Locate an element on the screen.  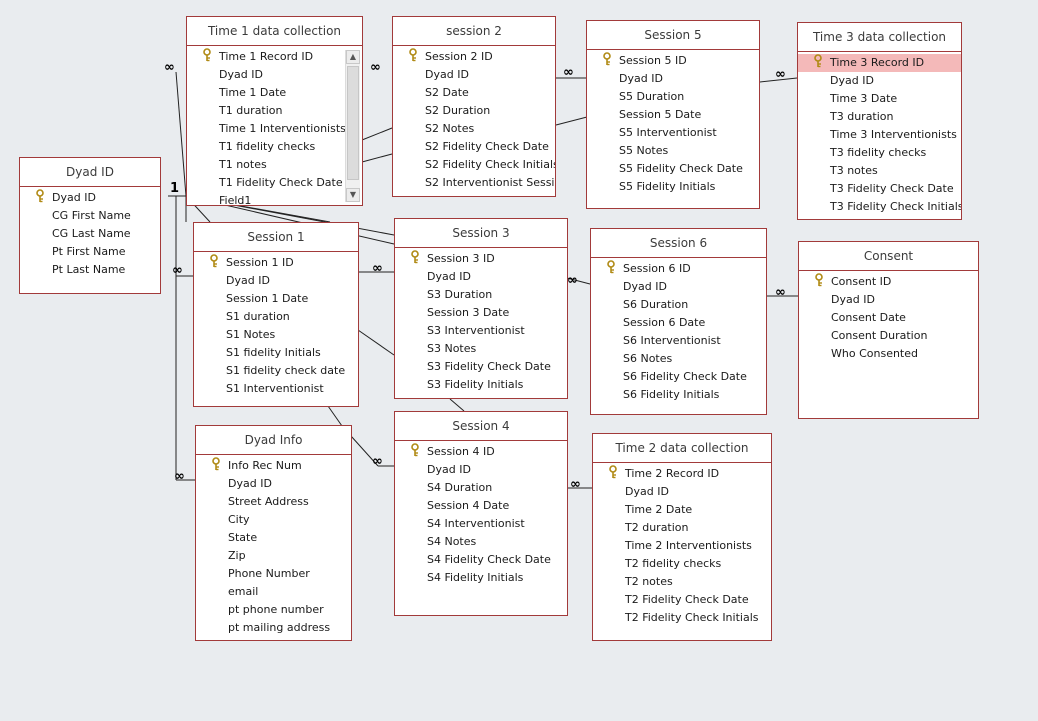
field-s4-interventionist: S4 Interventionist is located at coordinates (481, 524).